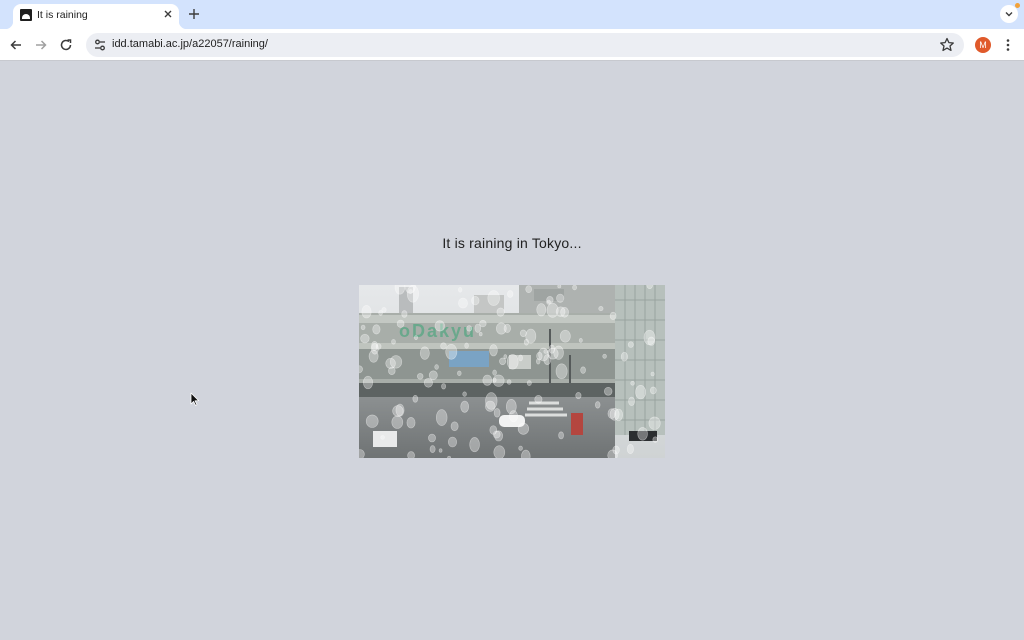 Image resolution: width=1024 pixels, height=640 pixels. I want to click on tab-strip: It is raining, so click(512, 14).